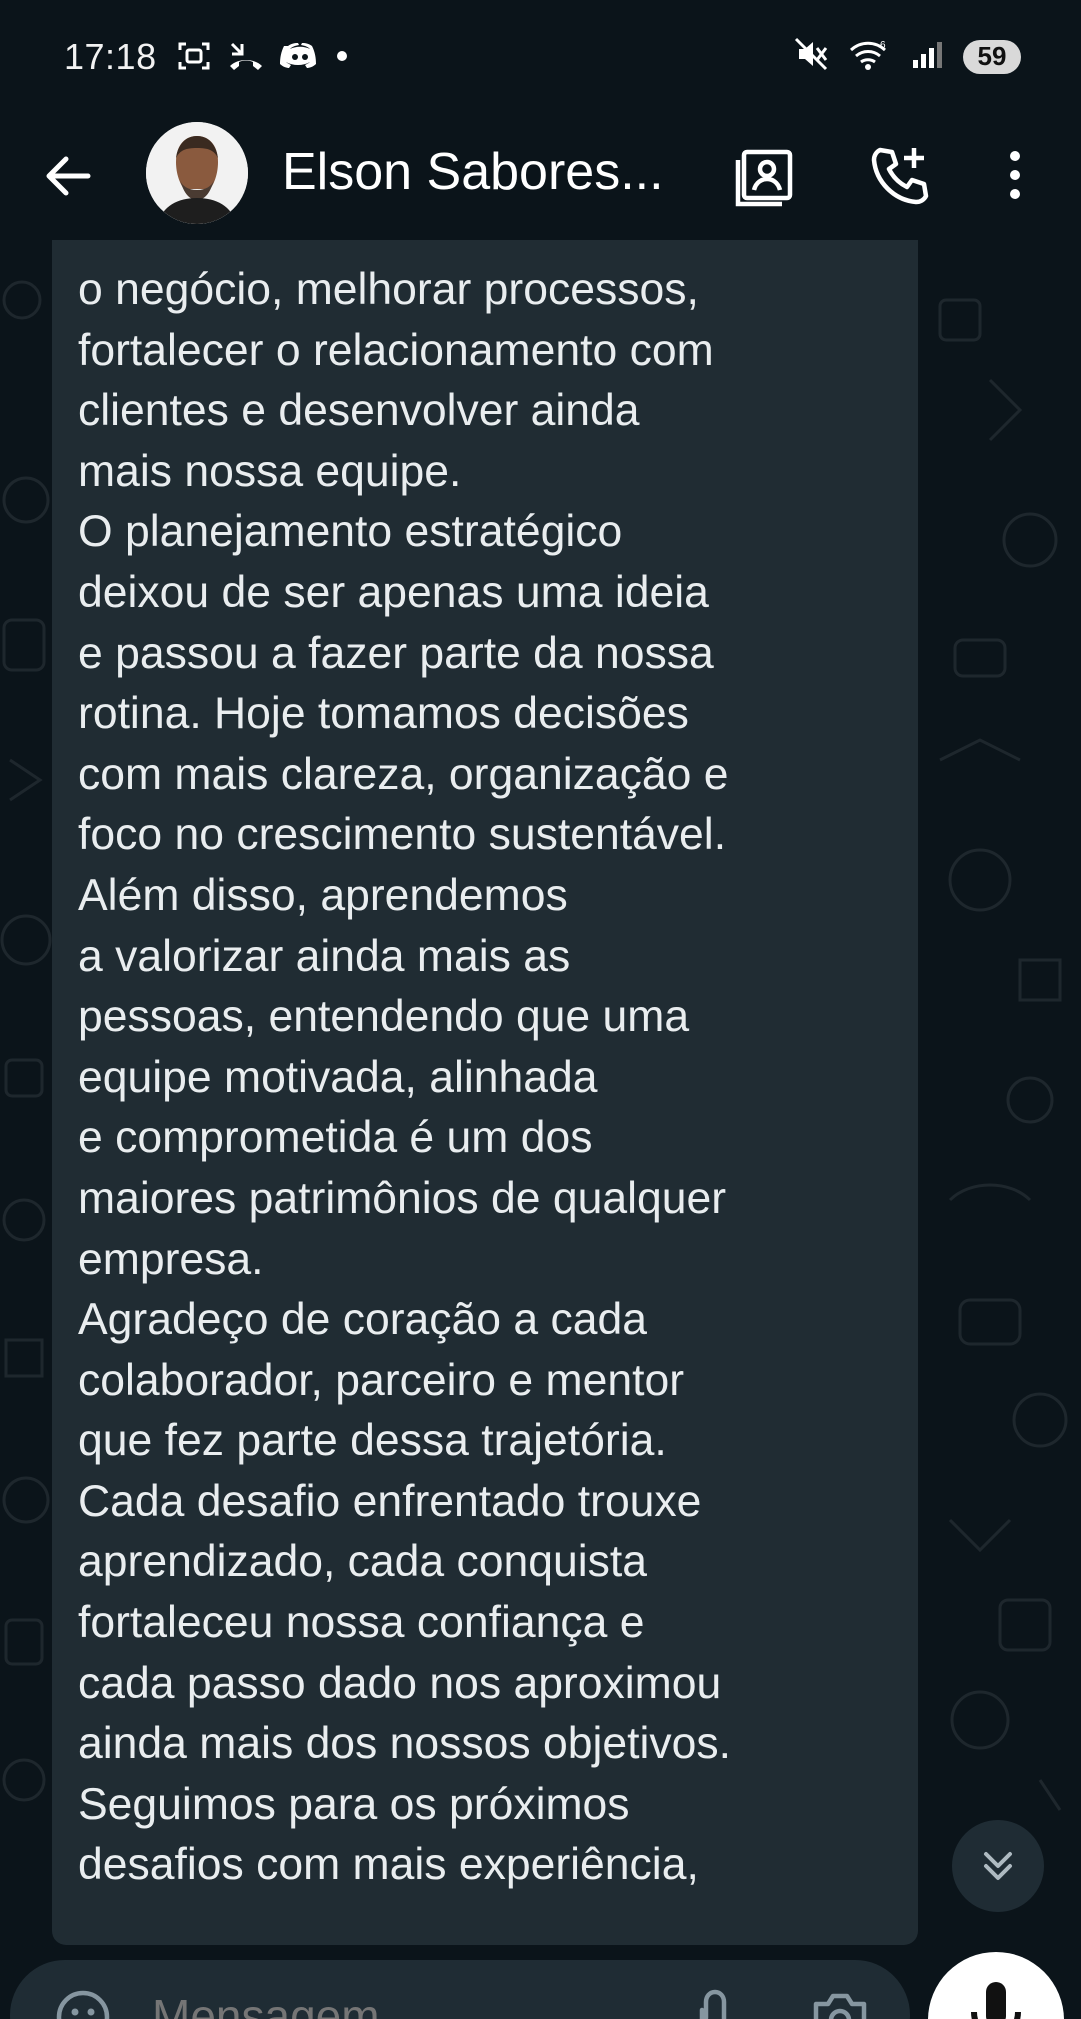 Image resolution: width=1081 pixels, height=2019 pixels. I want to click on svg-text: 6, so click(883, 45).